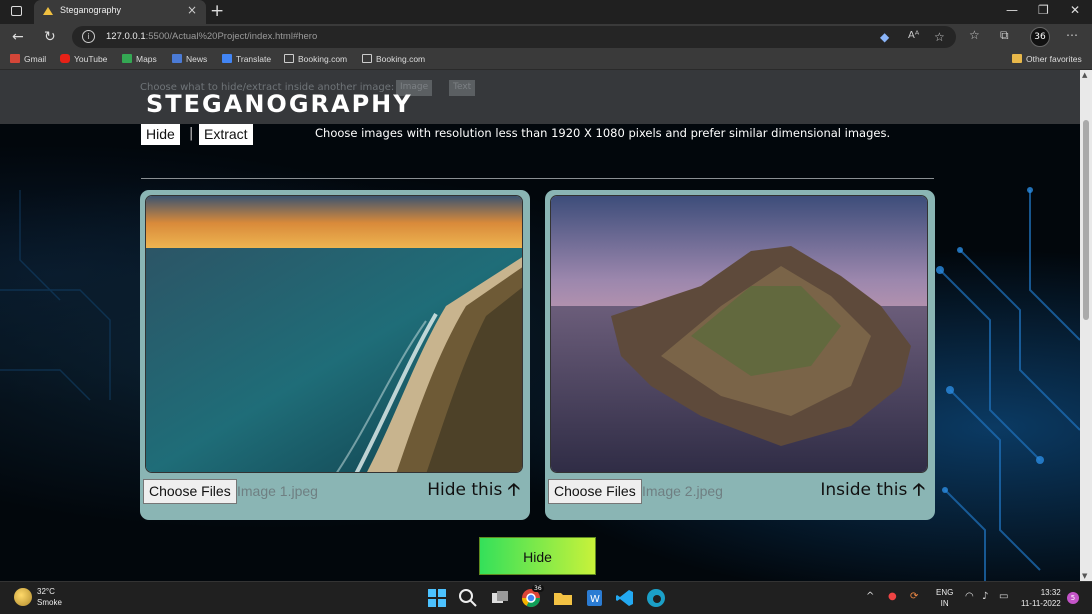  Describe the element at coordinates (537, 178) in the screenshot. I see `divider` at that location.